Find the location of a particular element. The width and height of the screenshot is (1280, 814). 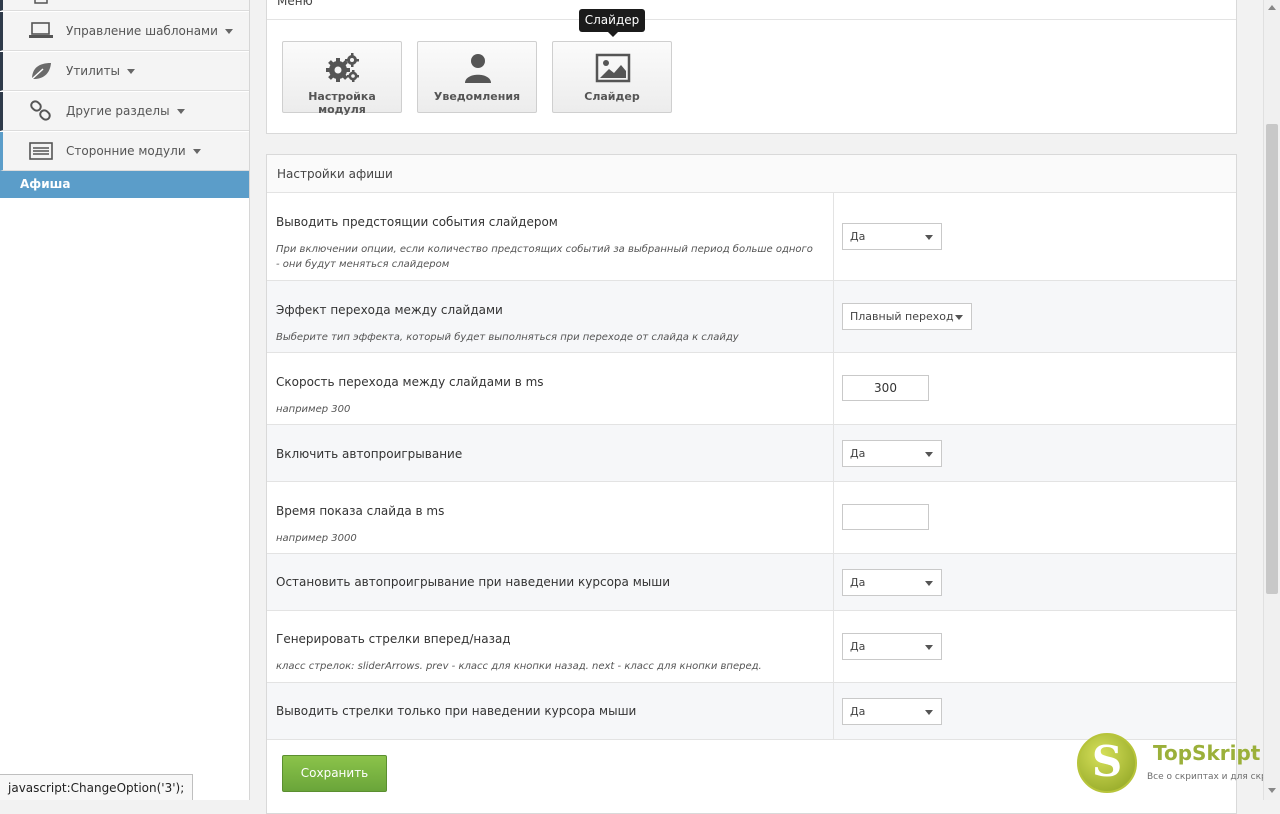

logo-s-letter: S is located at coordinates (1107, 761).